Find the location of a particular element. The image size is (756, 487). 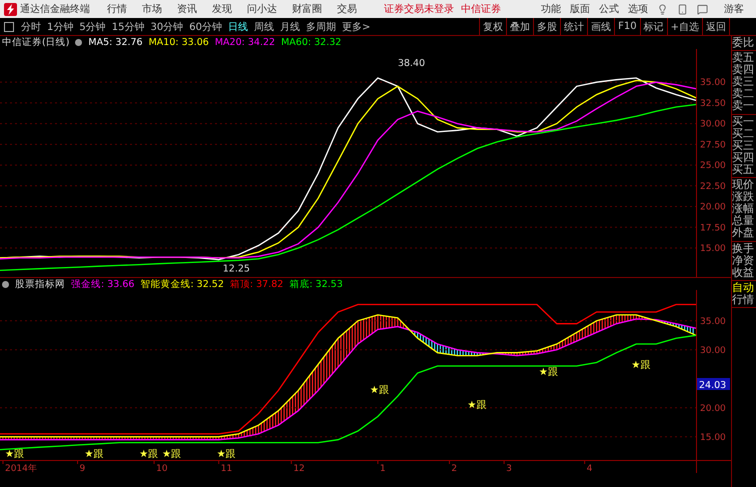

quote-label: 卖二 is located at coordinates (744, 94).